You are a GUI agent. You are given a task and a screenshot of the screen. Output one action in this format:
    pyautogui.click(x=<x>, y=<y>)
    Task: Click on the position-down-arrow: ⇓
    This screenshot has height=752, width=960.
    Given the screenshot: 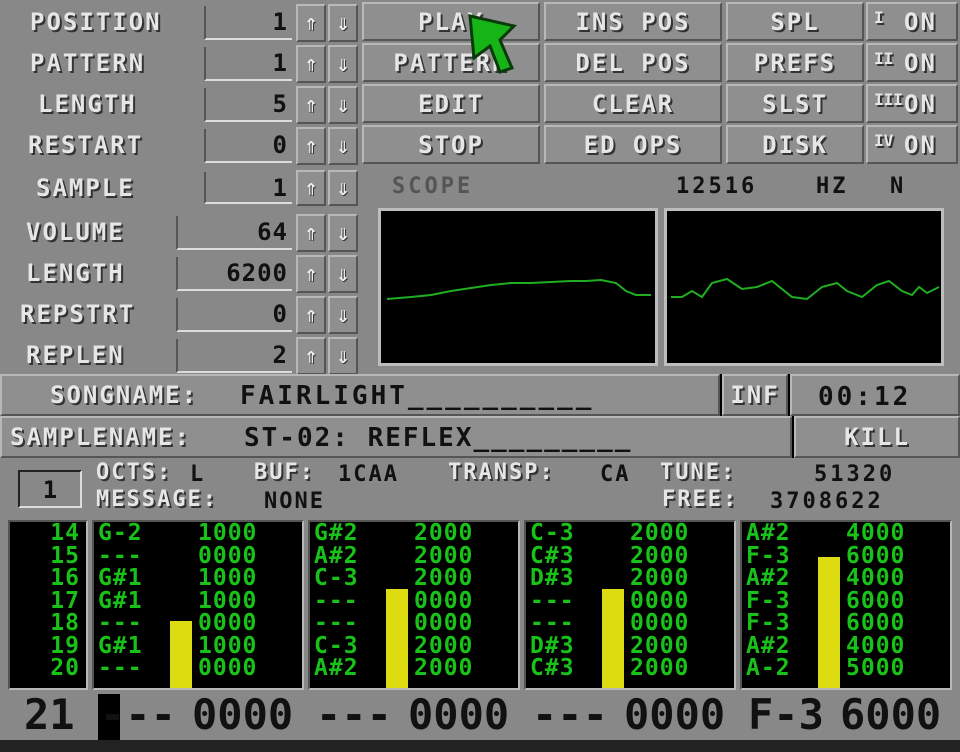 What is the action you would take?
    pyautogui.click(x=343, y=23)
    